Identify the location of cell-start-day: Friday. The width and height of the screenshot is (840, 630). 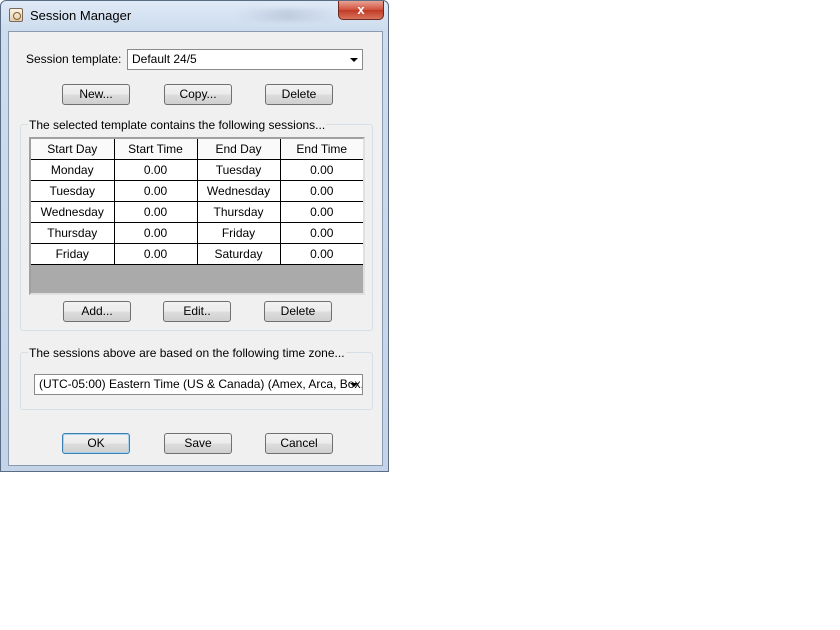
(73, 254).